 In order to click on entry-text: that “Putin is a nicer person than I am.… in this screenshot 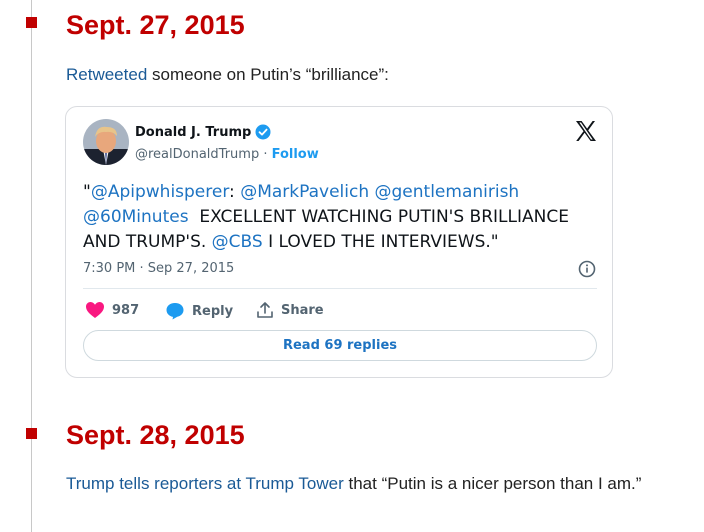, I will do `click(492, 483)`.